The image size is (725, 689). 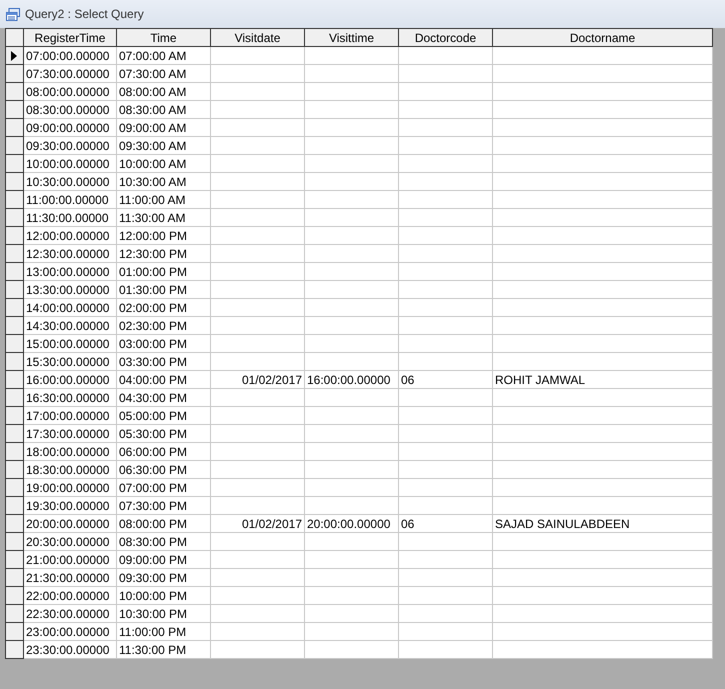 I want to click on table-cell: 14:30:00.00000, so click(x=68, y=325).